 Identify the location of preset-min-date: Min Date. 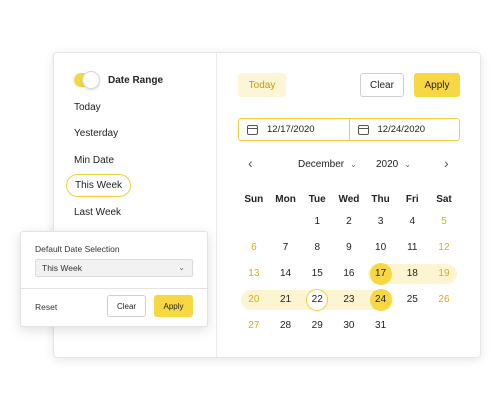
(94, 160).